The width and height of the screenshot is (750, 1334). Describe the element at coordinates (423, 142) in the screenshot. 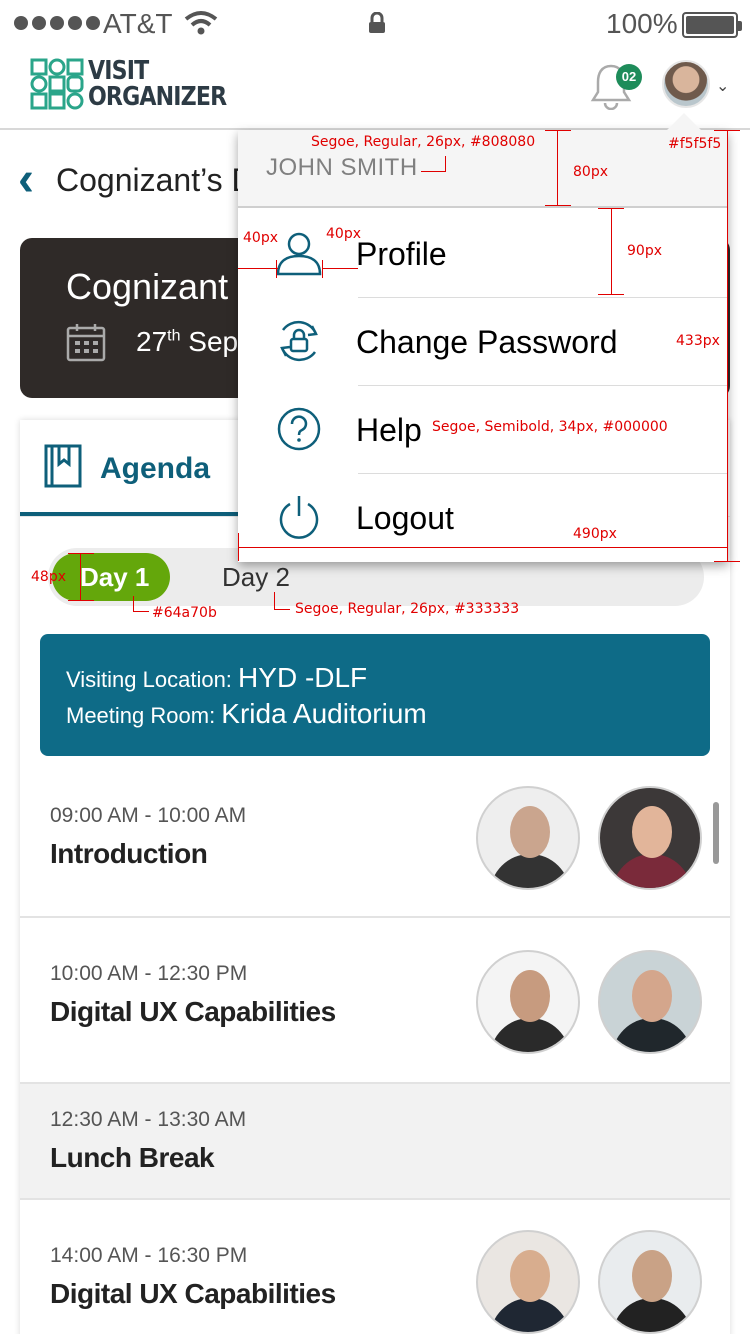

I see `annotation-user-spec: Segoe, Regular, 26px, #808080` at that location.